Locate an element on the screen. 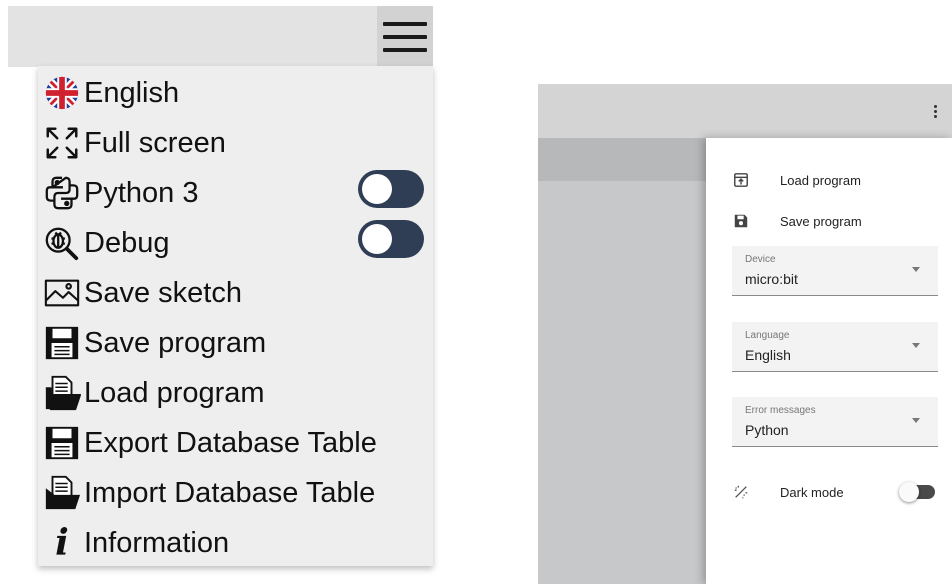 The width and height of the screenshot is (952, 584). background-toolbar is located at coordinates (623, 159).